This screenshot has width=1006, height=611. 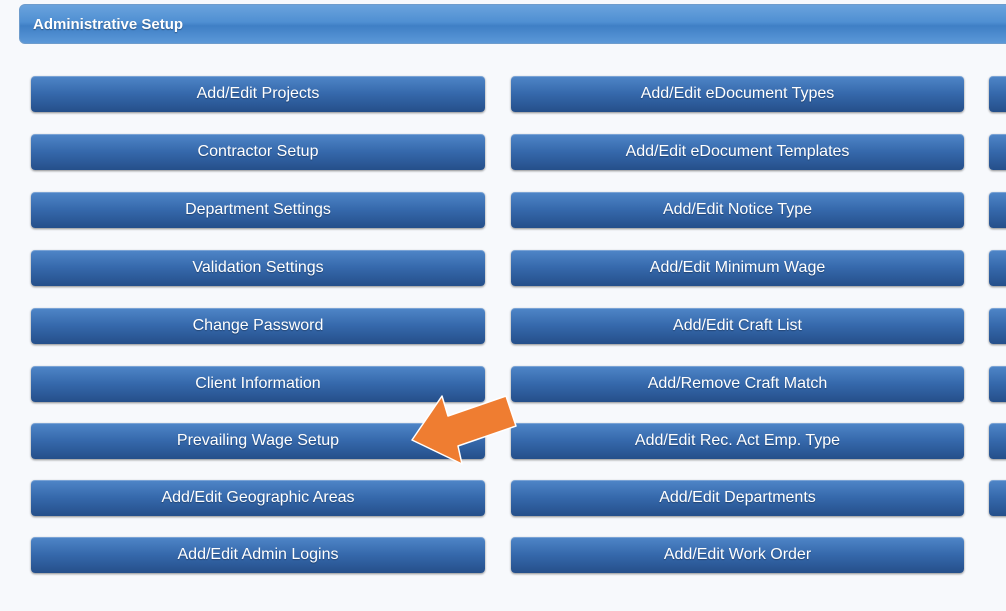 I want to click on client-information-button: Client Information, so click(x=258, y=384).